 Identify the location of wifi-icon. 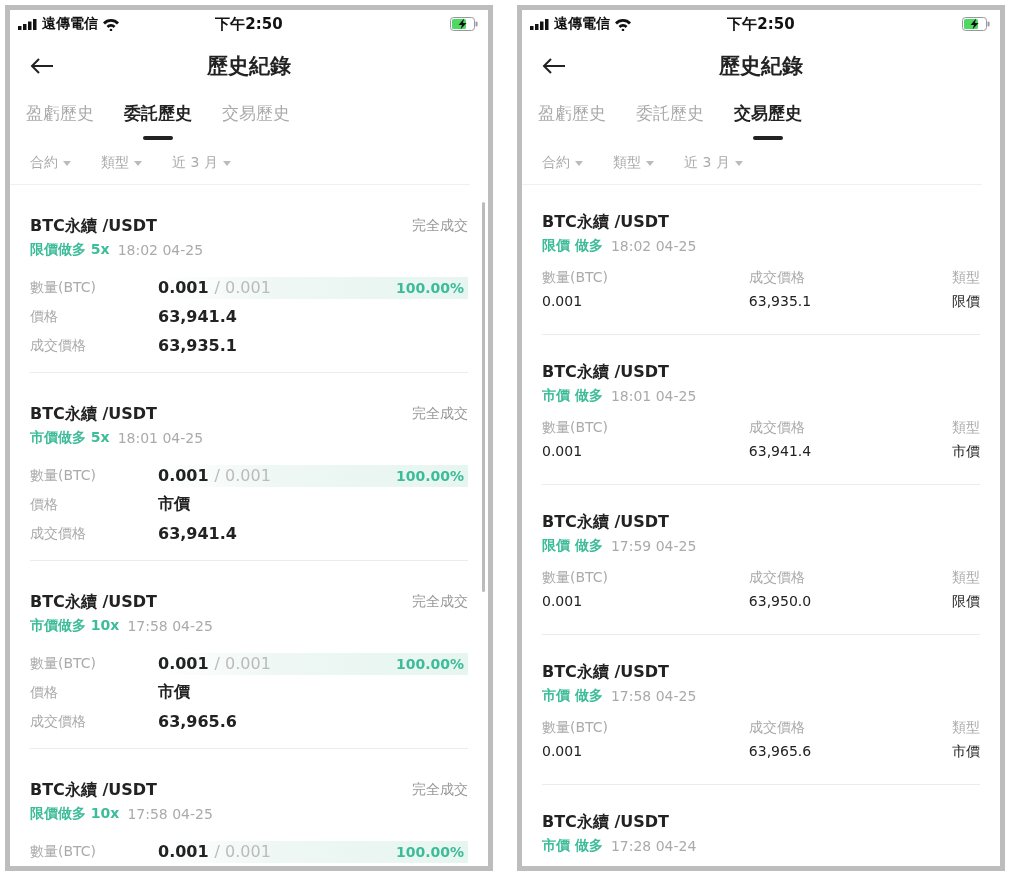
(623, 24).